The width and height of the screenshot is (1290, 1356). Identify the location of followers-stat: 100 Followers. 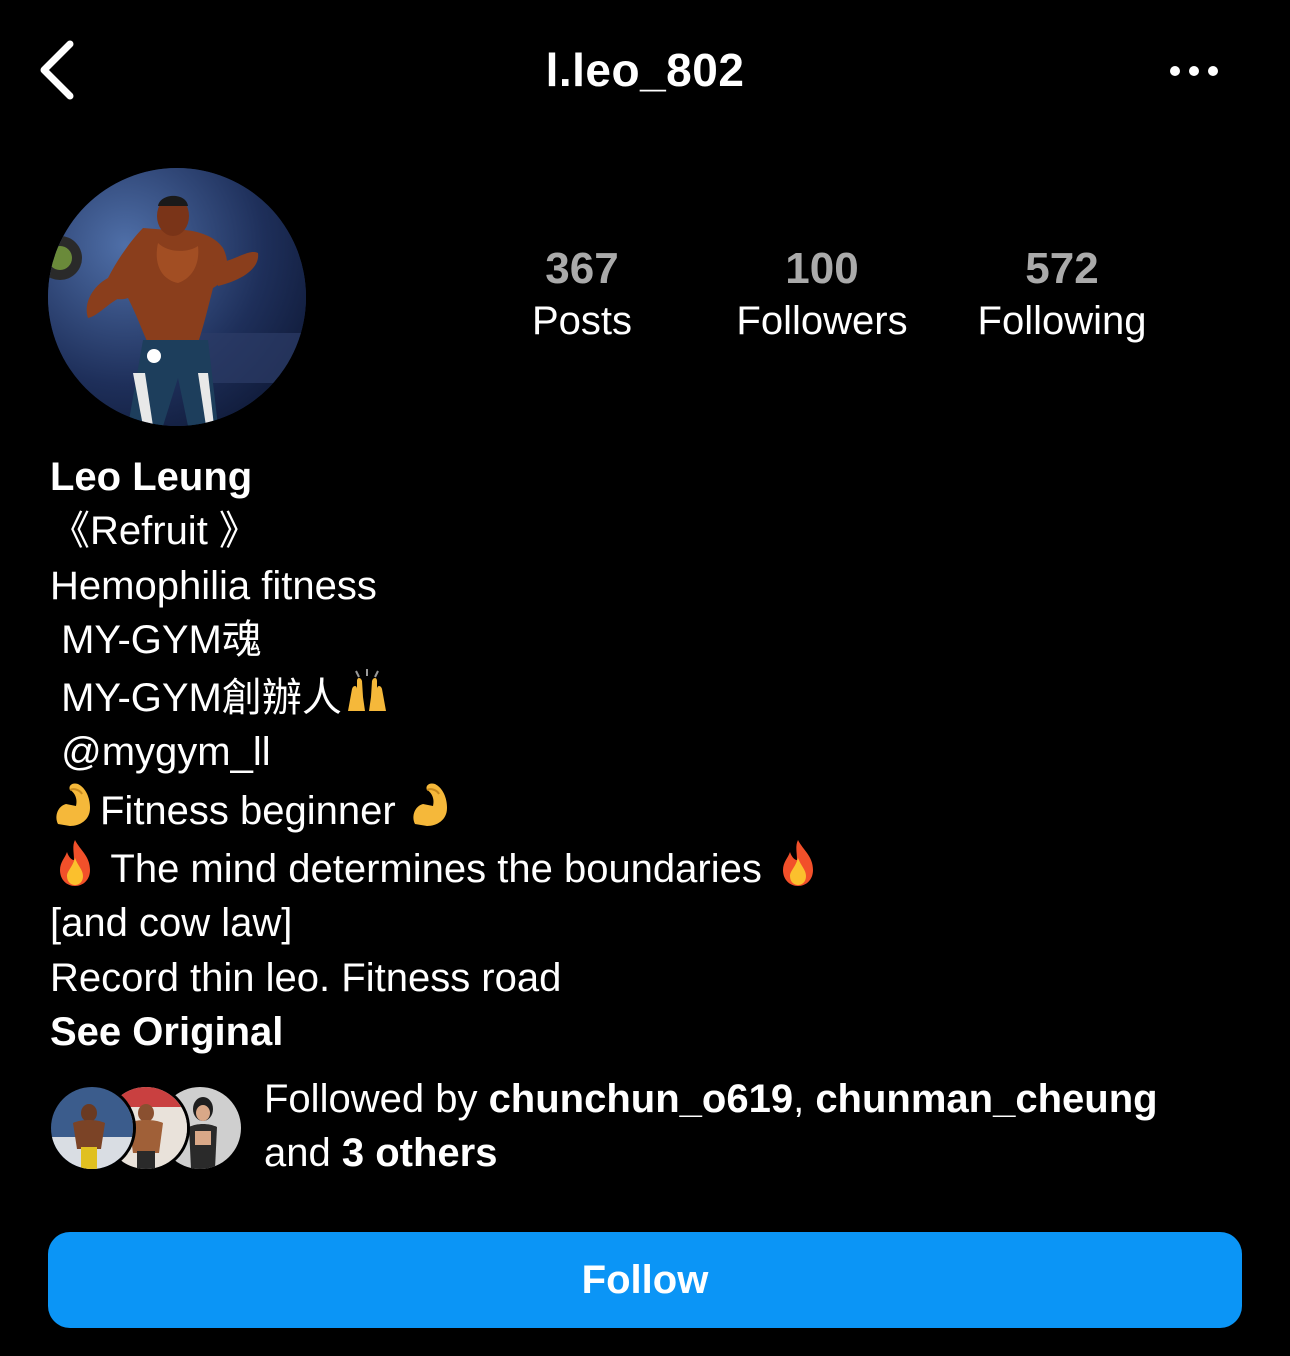
(822, 293).